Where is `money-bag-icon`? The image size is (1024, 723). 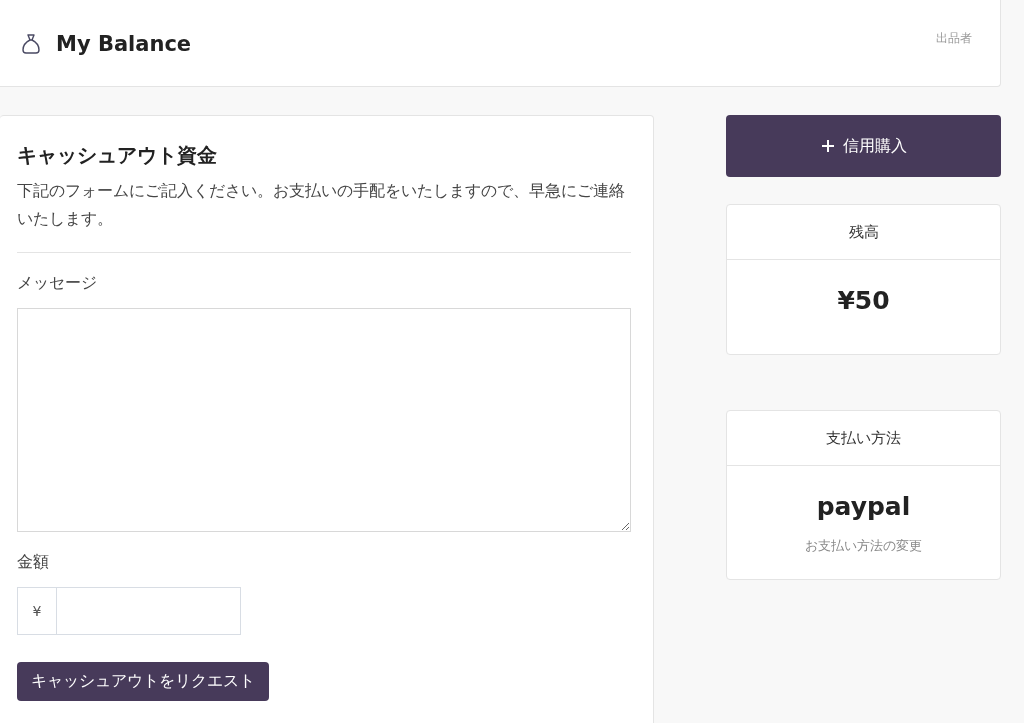
money-bag-icon is located at coordinates (31, 44).